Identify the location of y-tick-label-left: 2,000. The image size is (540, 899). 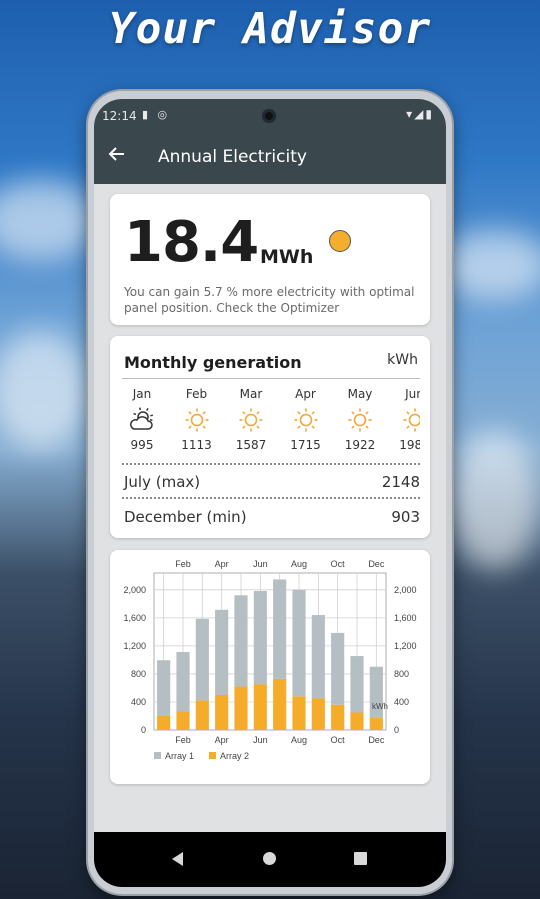
(134, 590).